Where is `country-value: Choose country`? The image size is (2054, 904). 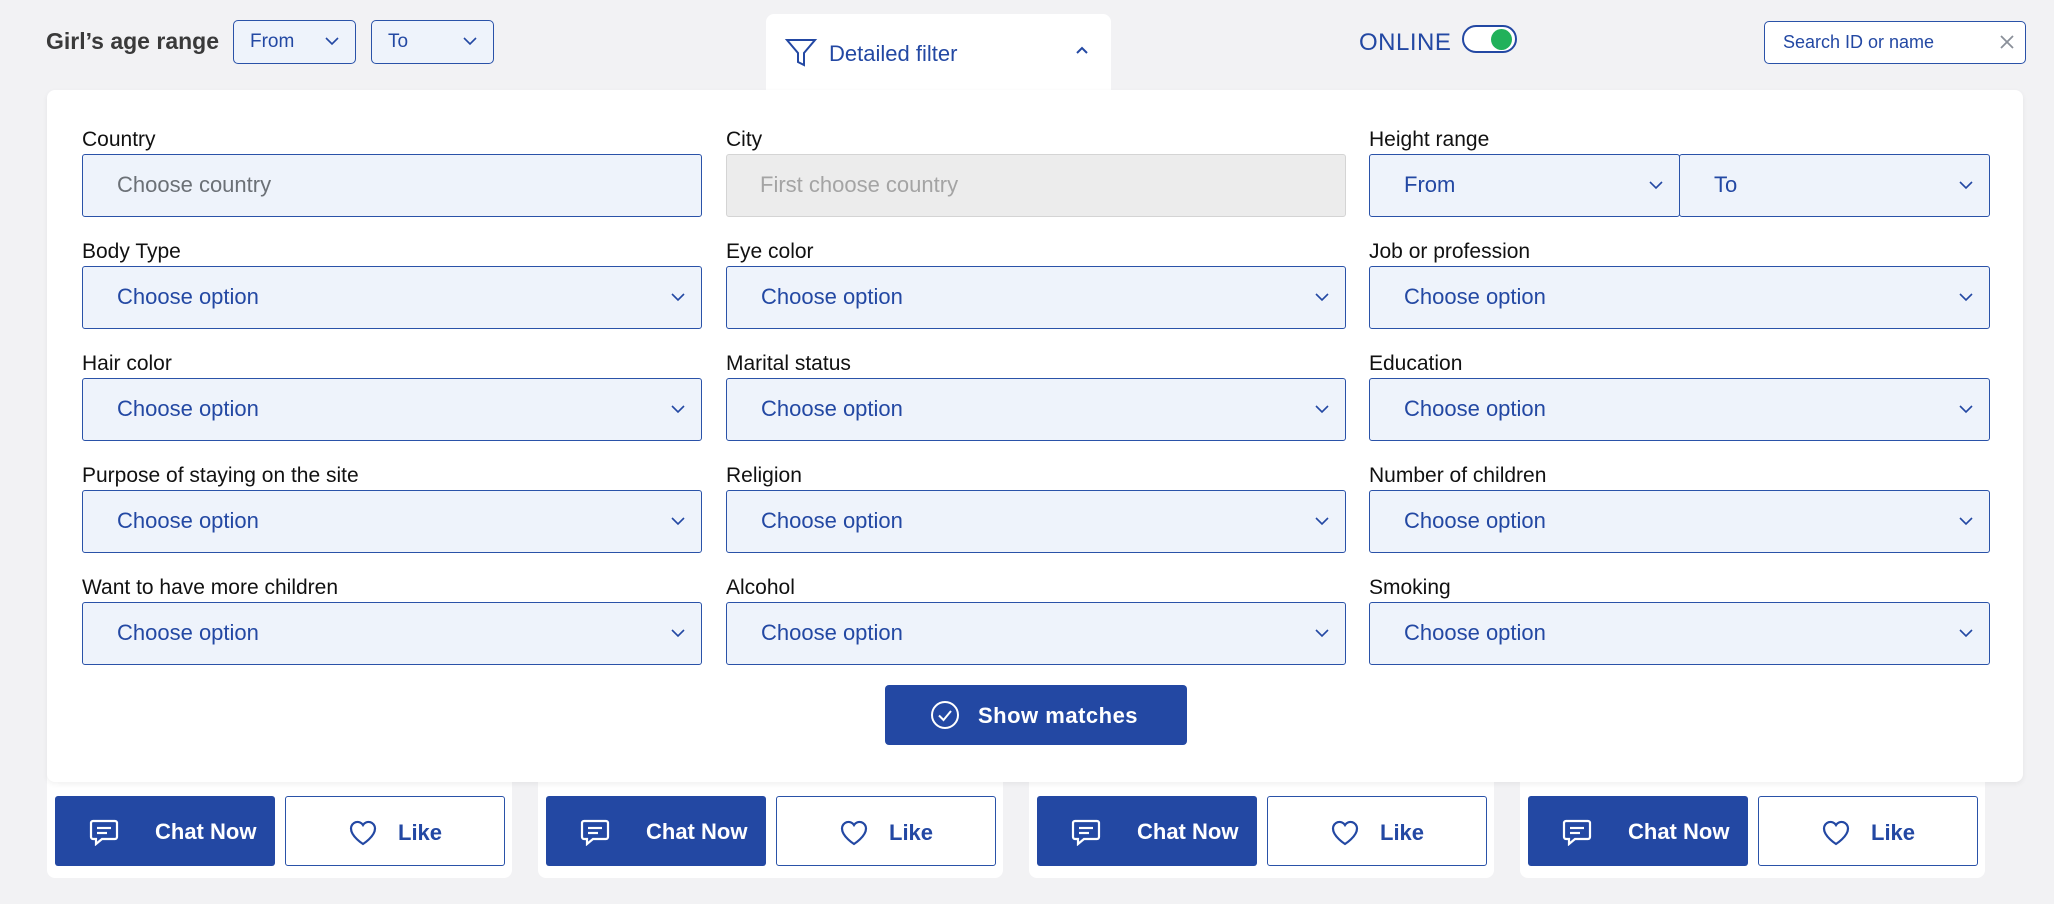 country-value: Choose country is located at coordinates (194, 184).